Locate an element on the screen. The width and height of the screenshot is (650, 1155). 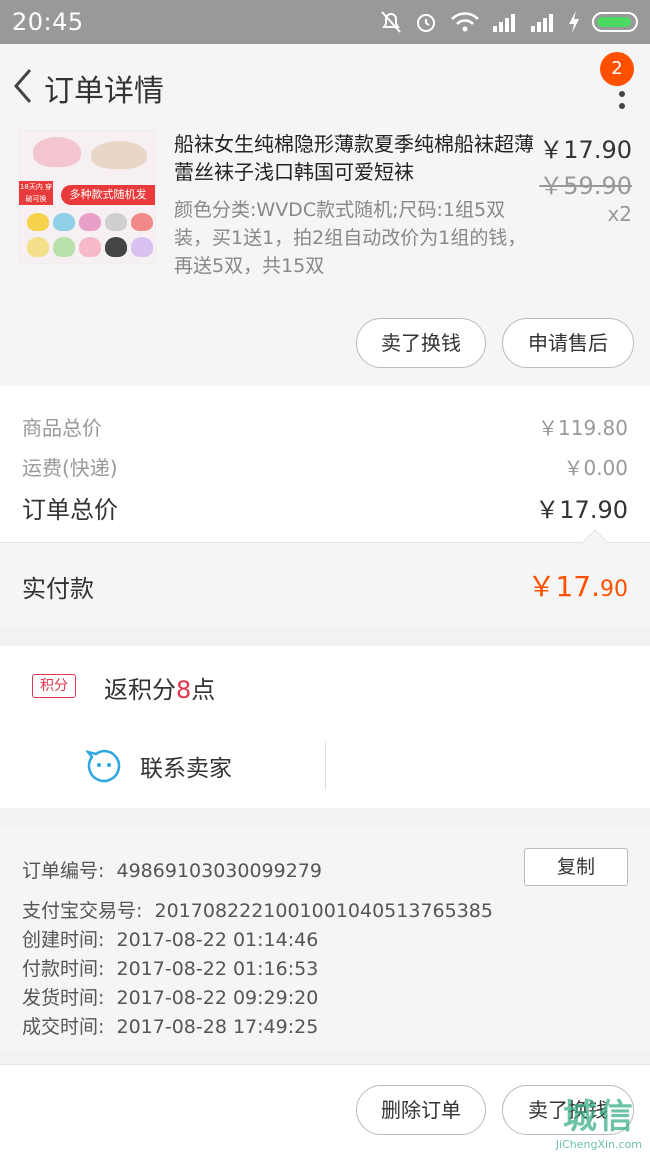
status-time: 20:45 is located at coordinates (48, 22).